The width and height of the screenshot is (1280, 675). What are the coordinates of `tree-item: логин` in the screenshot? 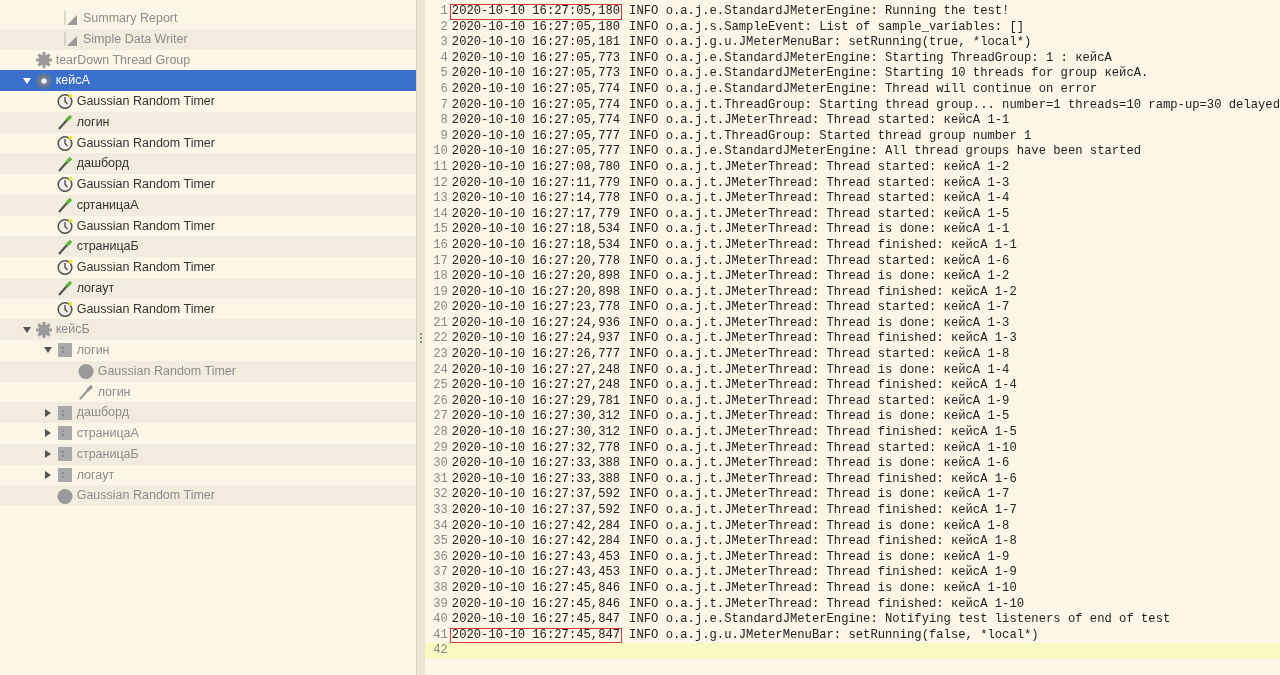 It's located at (208, 122).